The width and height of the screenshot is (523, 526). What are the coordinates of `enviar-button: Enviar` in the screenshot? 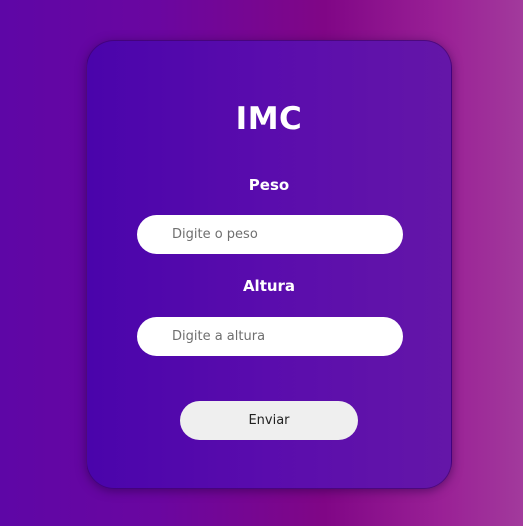 It's located at (269, 420).